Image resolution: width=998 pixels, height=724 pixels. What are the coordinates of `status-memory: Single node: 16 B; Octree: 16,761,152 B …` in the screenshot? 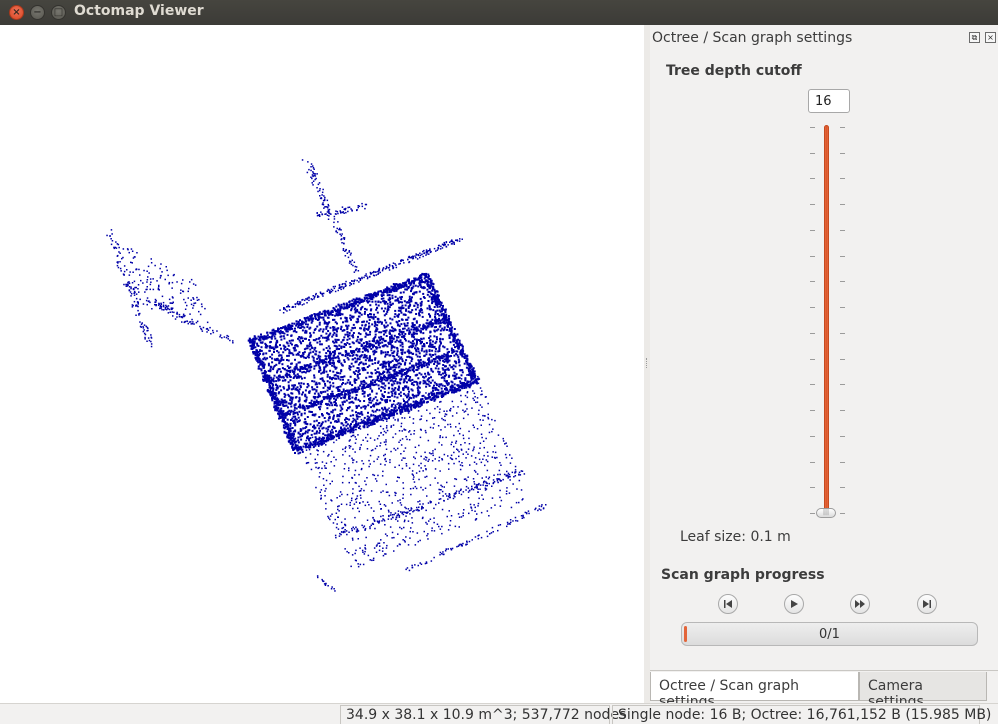 It's located at (796, 714).